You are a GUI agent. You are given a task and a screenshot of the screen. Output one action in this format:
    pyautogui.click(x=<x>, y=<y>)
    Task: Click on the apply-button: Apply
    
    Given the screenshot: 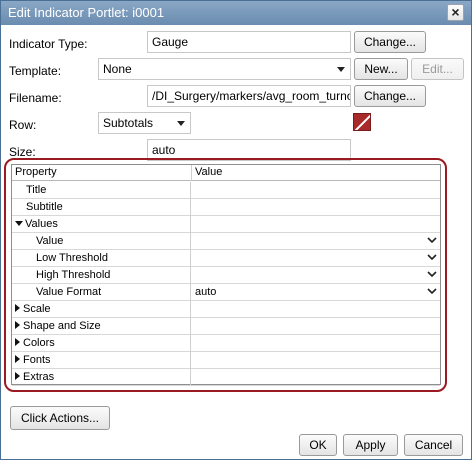 What is the action you would take?
    pyautogui.click(x=370, y=445)
    